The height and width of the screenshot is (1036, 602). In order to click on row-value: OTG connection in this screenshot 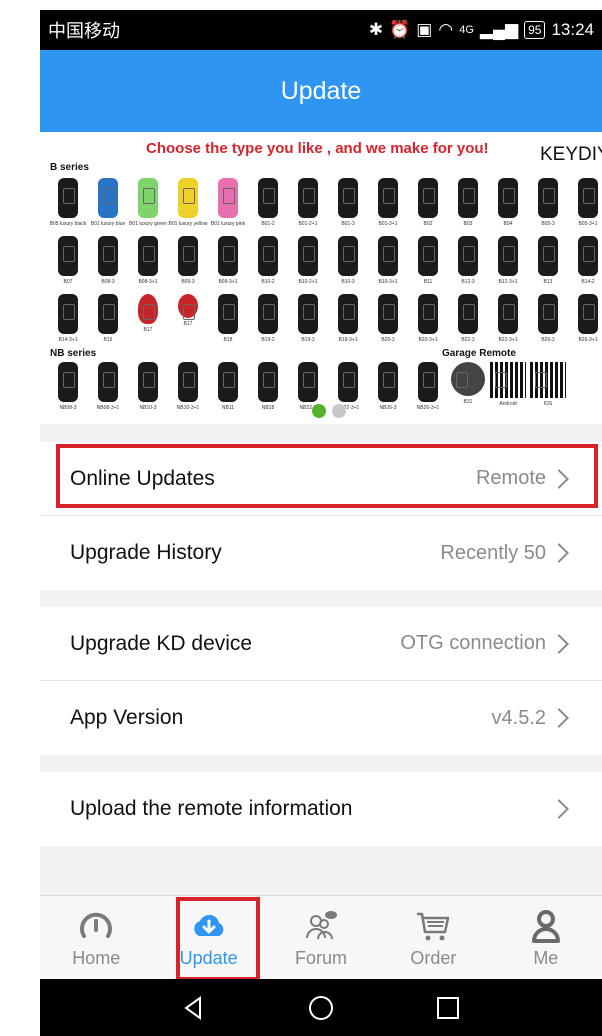, I will do `click(473, 643)`.